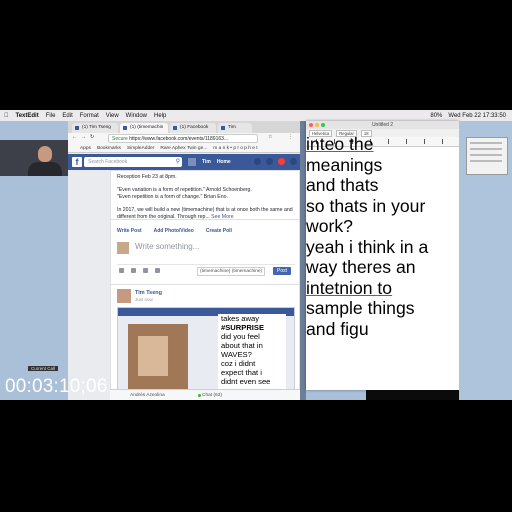 The height and width of the screenshot is (512, 512). What do you see at coordinates (293, 161) in the screenshot?
I see `help-icon` at bounding box center [293, 161].